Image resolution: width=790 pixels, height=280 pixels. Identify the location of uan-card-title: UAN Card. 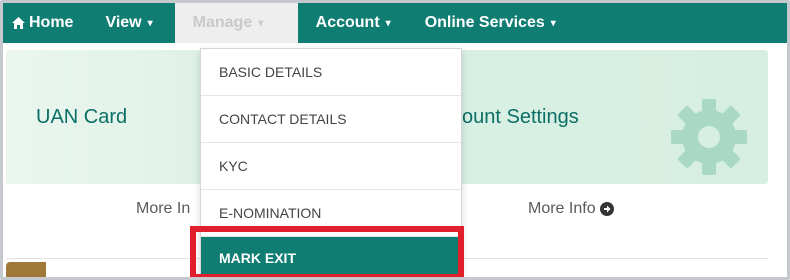
(81, 117).